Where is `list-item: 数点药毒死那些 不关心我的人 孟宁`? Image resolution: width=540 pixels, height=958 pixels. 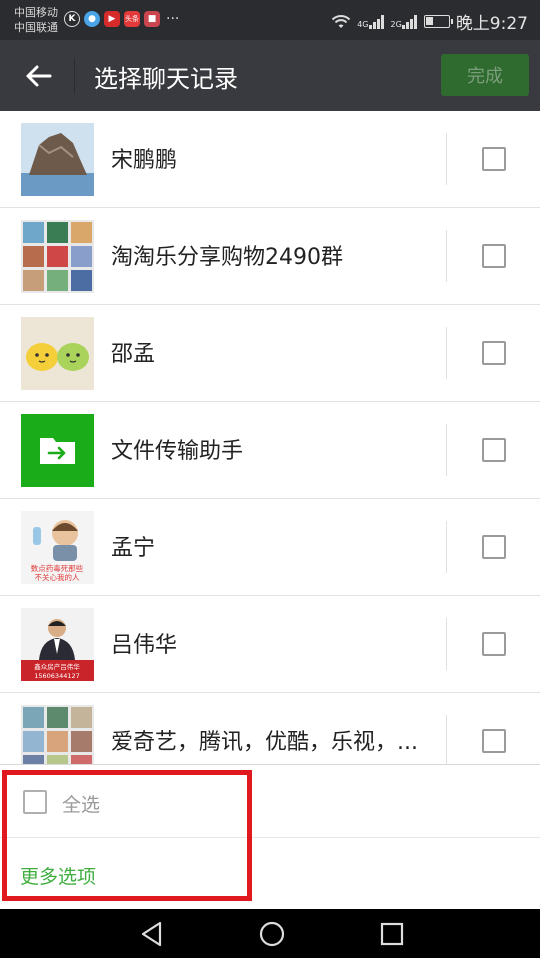 list-item: 数点药毒死那些 不关心我的人 孟宁 is located at coordinates (270, 547).